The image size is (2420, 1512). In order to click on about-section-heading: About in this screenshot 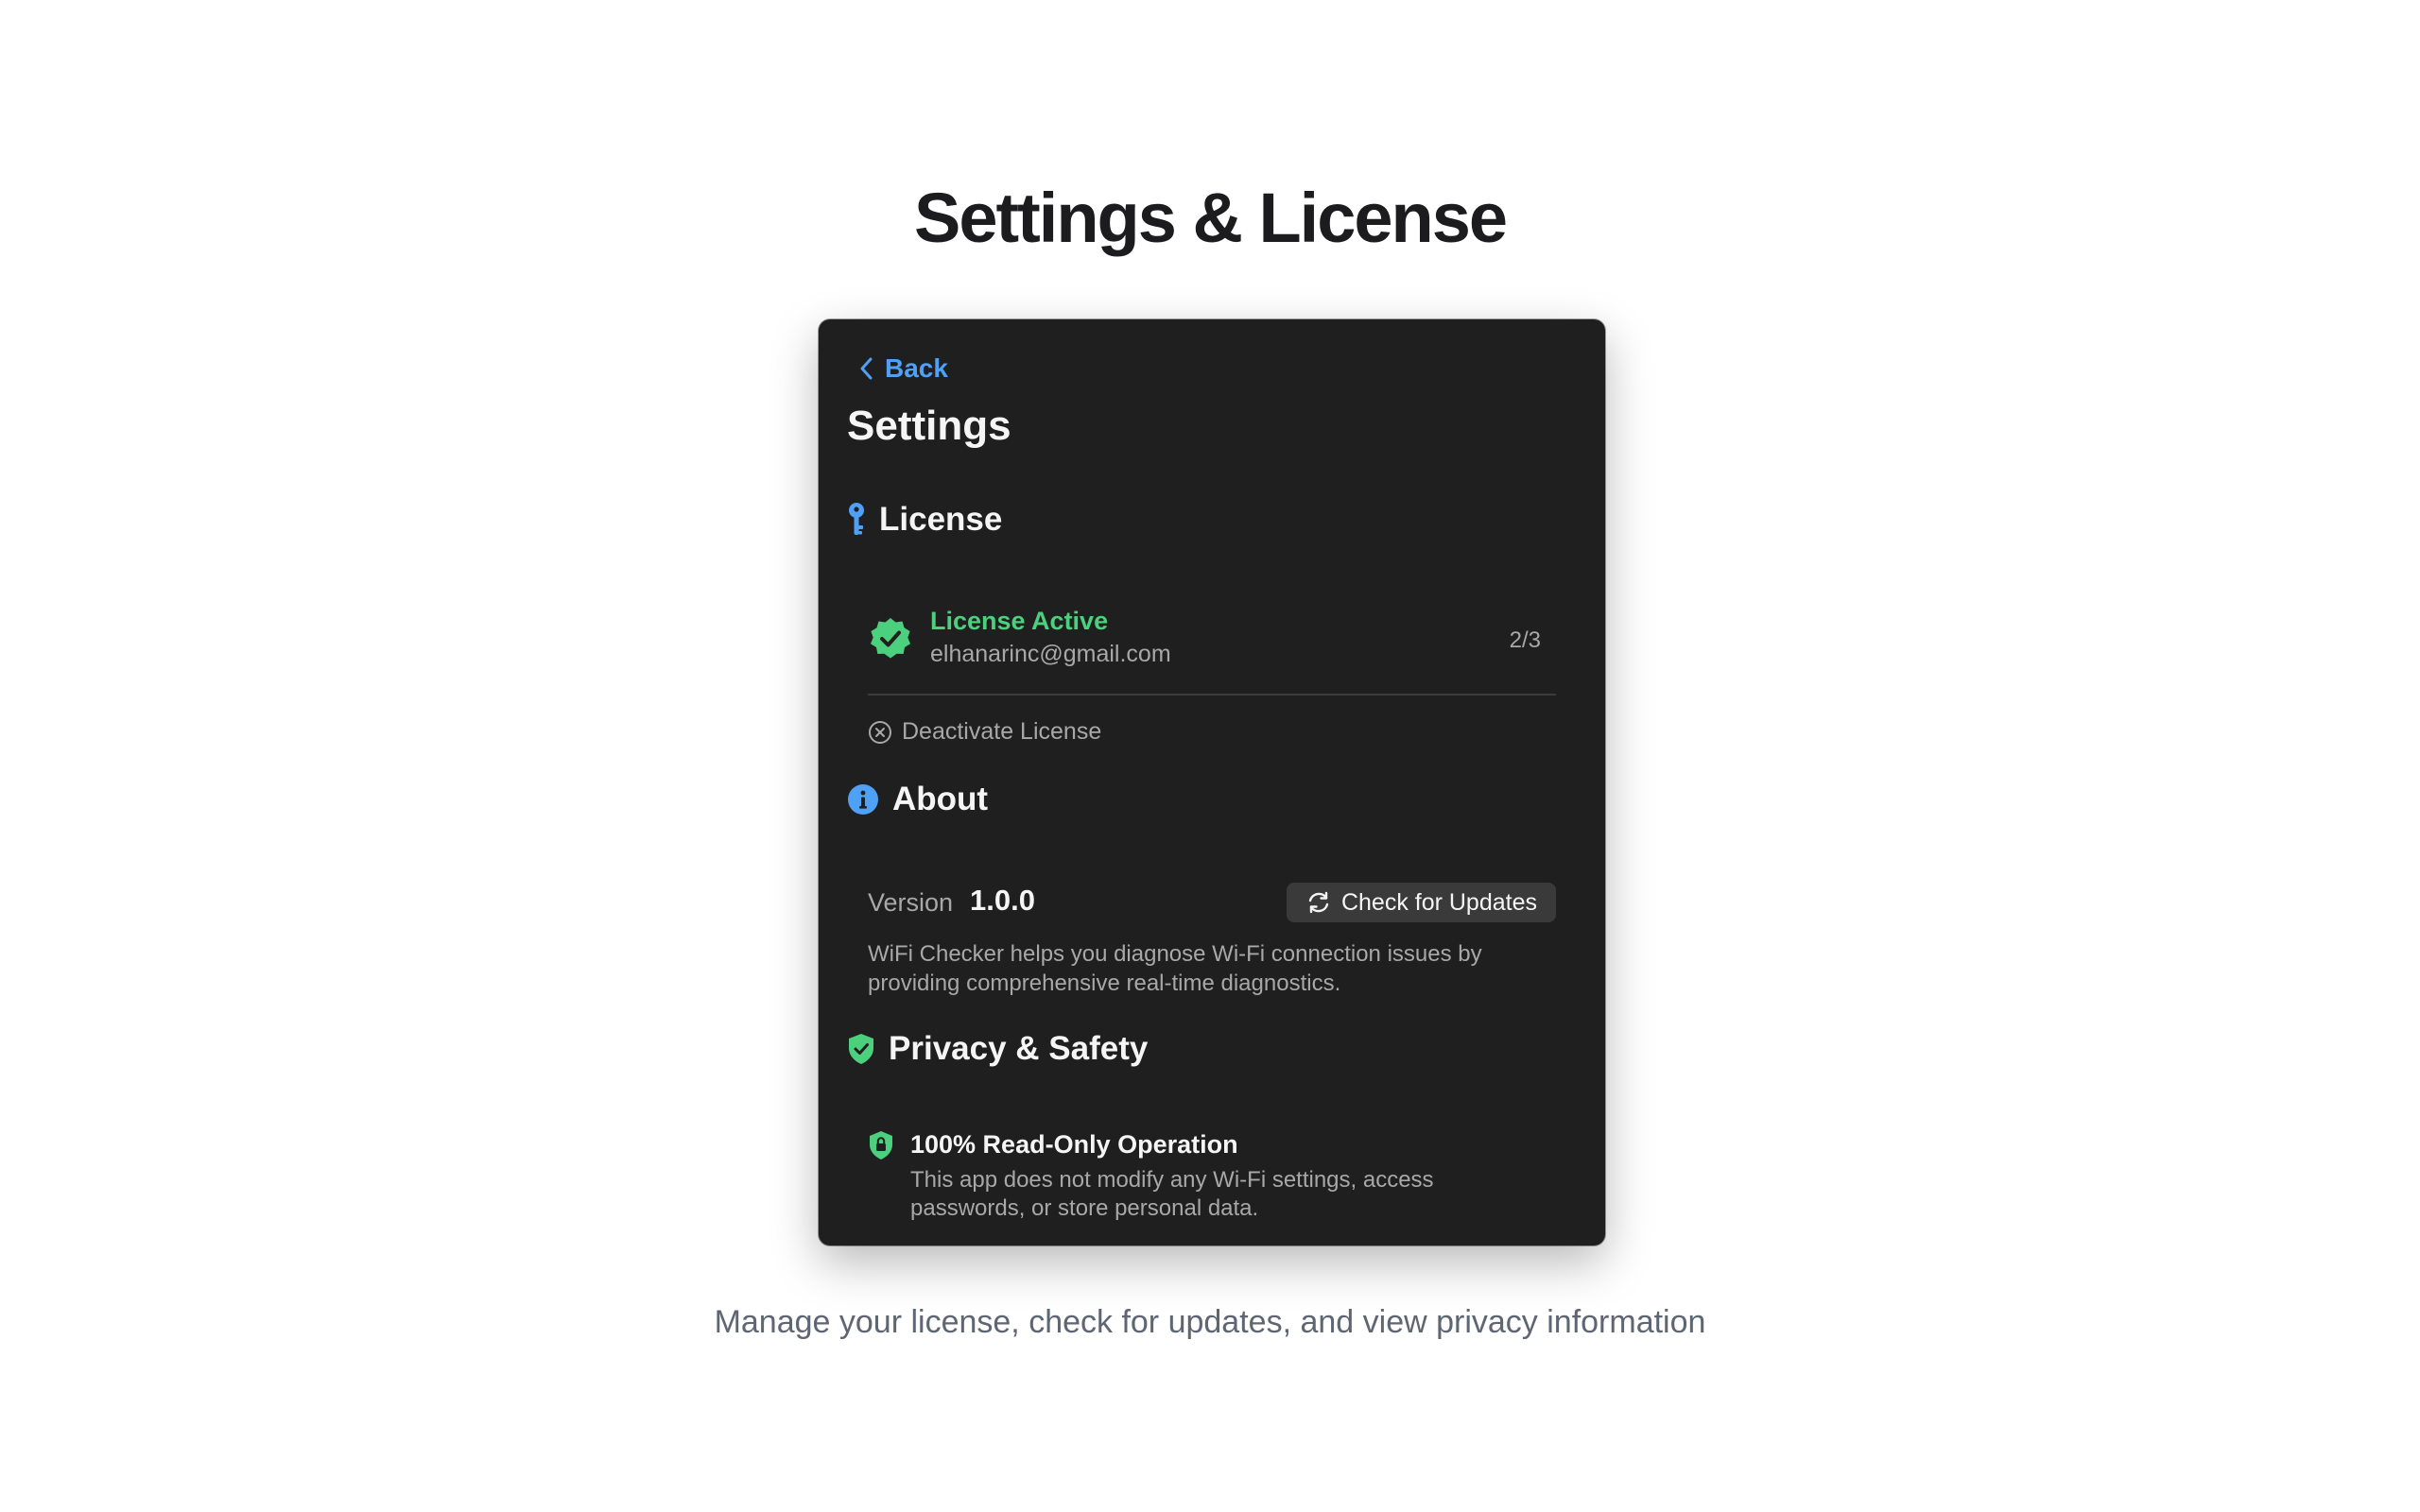, I will do `click(917, 799)`.